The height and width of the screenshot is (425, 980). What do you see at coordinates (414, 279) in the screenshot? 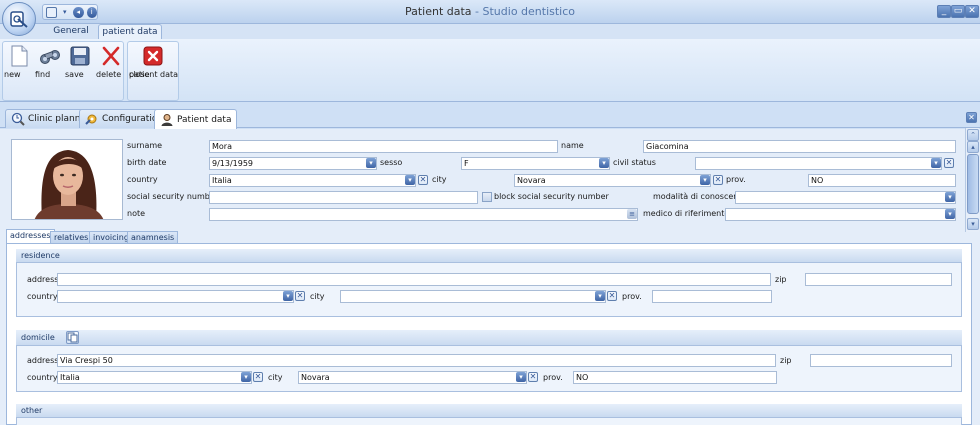
I see `residence-address-field` at bounding box center [414, 279].